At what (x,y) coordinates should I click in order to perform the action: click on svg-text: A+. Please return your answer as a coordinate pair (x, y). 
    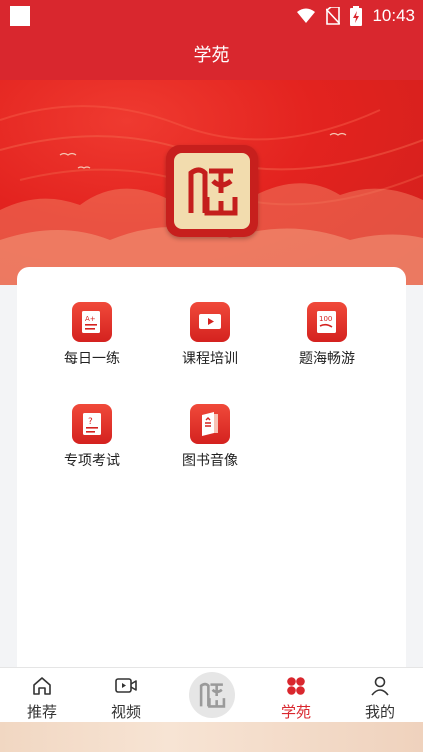
    Looking at the image, I should click on (90, 319).